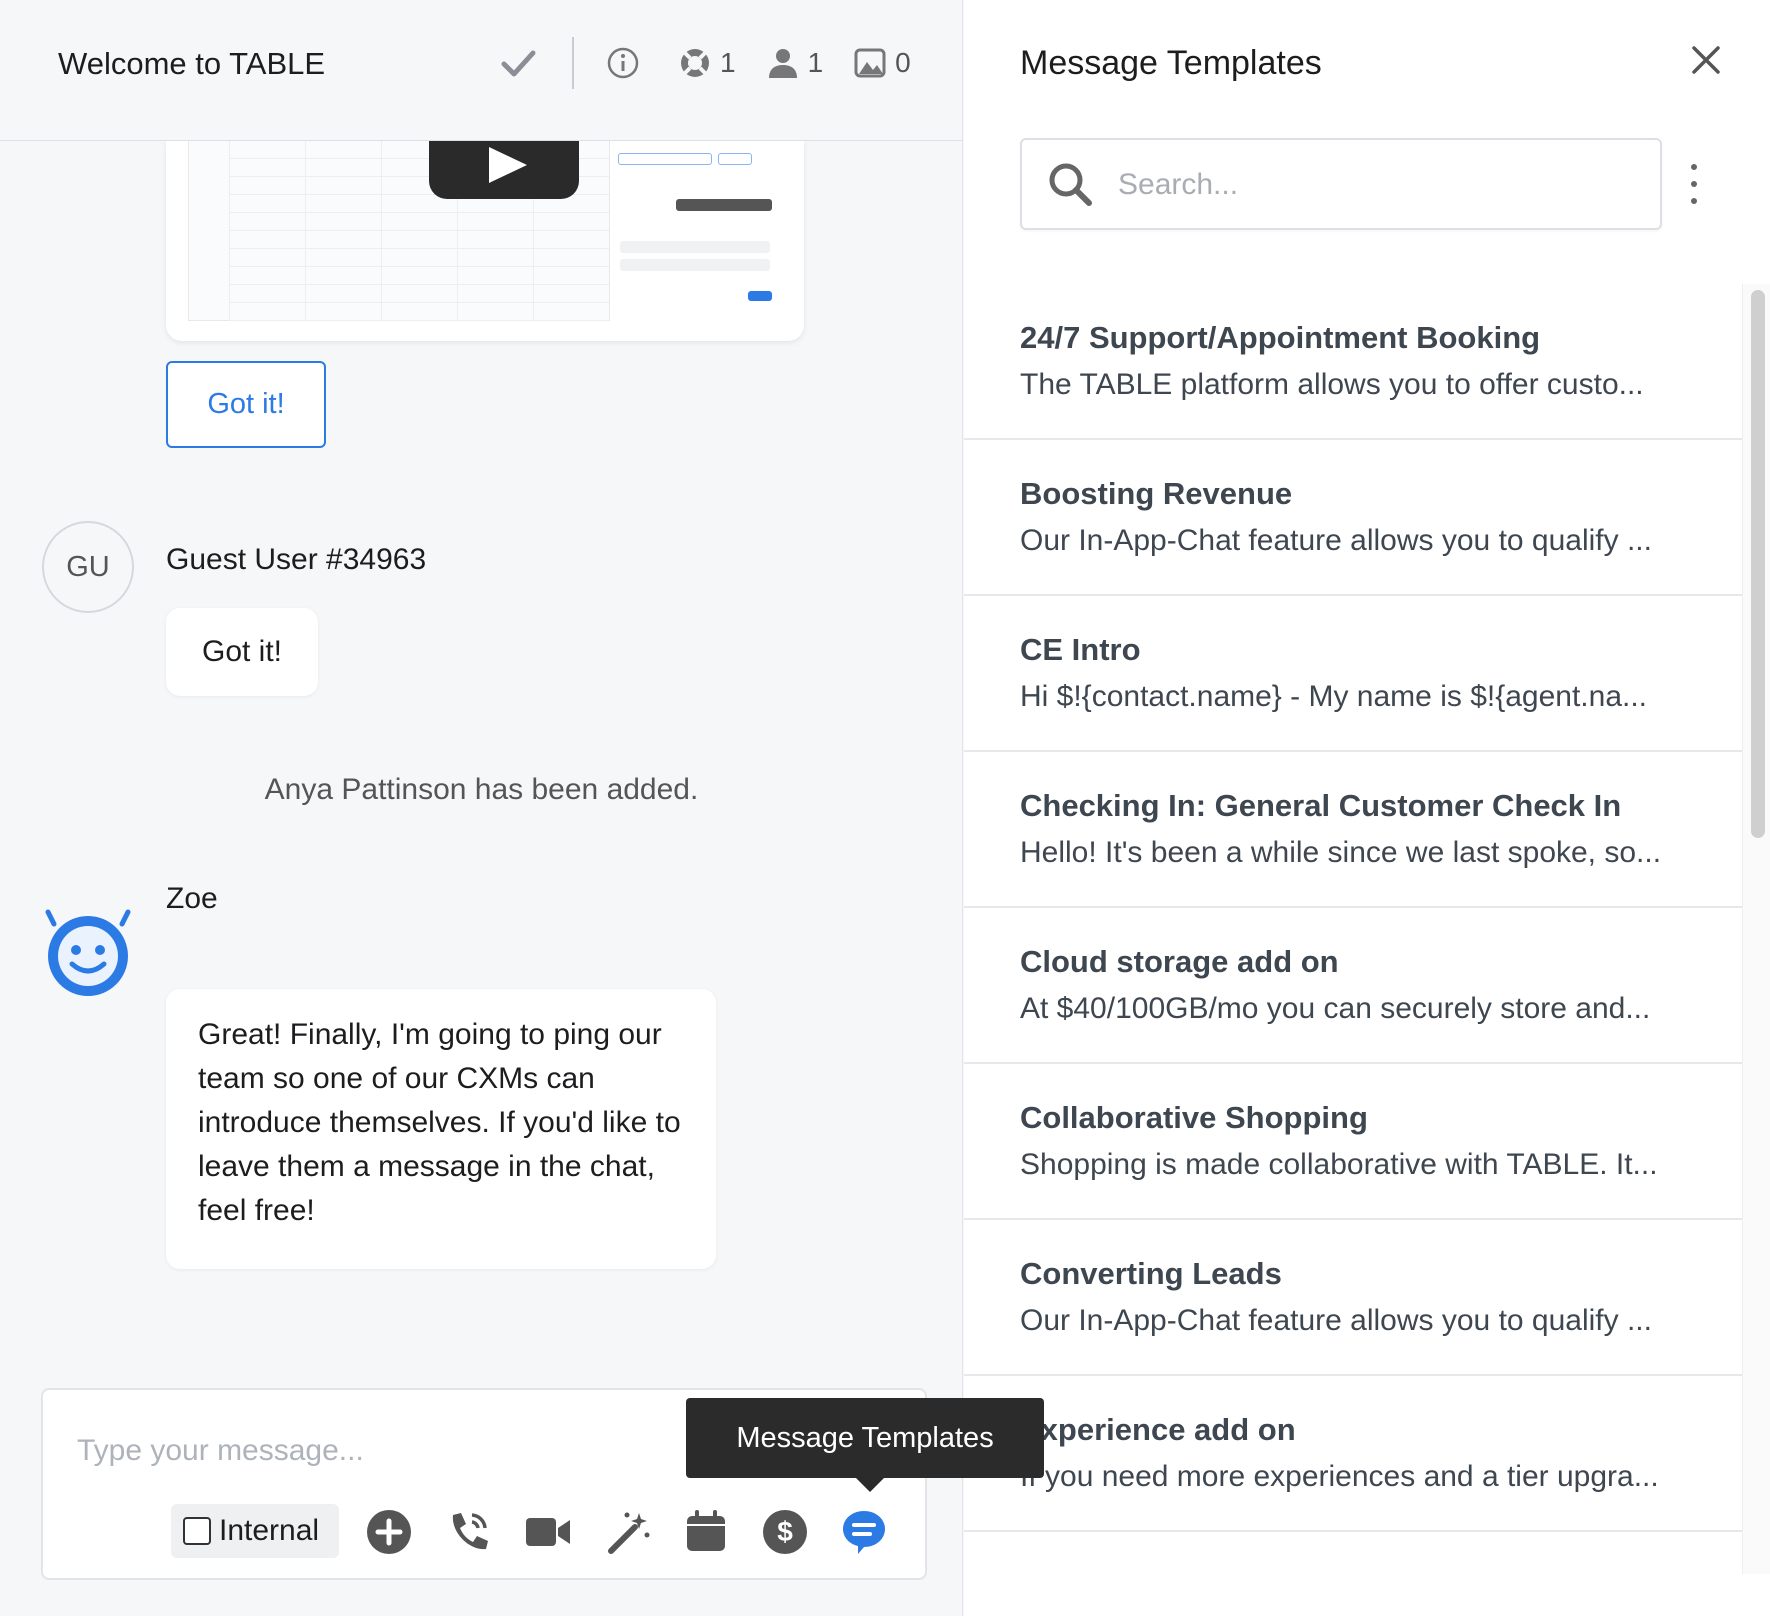 The image size is (1770, 1616). What do you see at coordinates (518, 63) in the screenshot?
I see `resolve-check-icon` at bounding box center [518, 63].